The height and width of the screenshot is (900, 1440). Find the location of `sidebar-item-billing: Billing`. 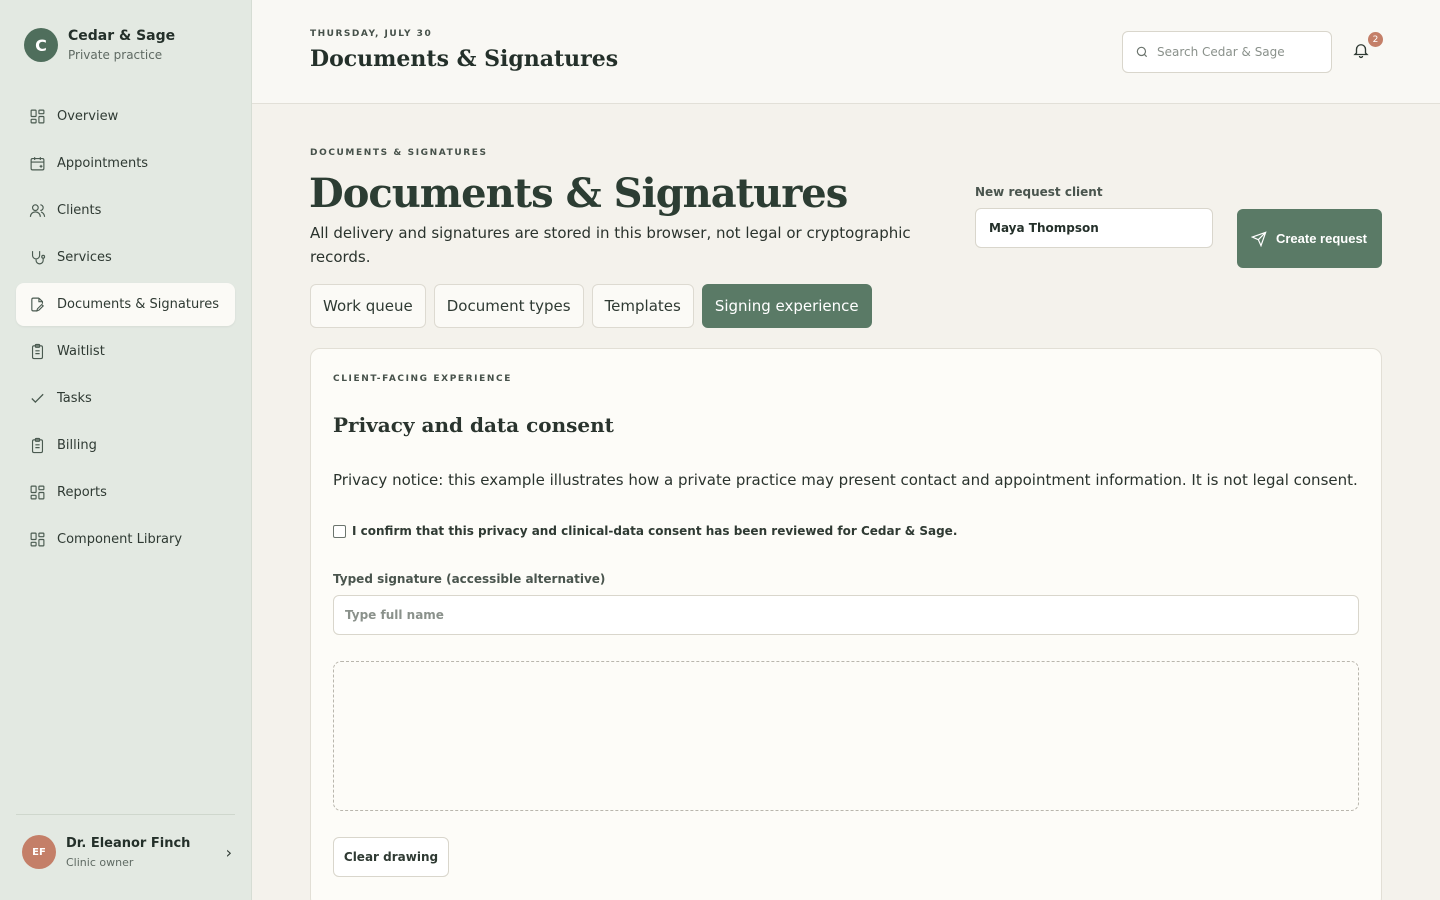

sidebar-item-billing: Billing is located at coordinates (125, 445).